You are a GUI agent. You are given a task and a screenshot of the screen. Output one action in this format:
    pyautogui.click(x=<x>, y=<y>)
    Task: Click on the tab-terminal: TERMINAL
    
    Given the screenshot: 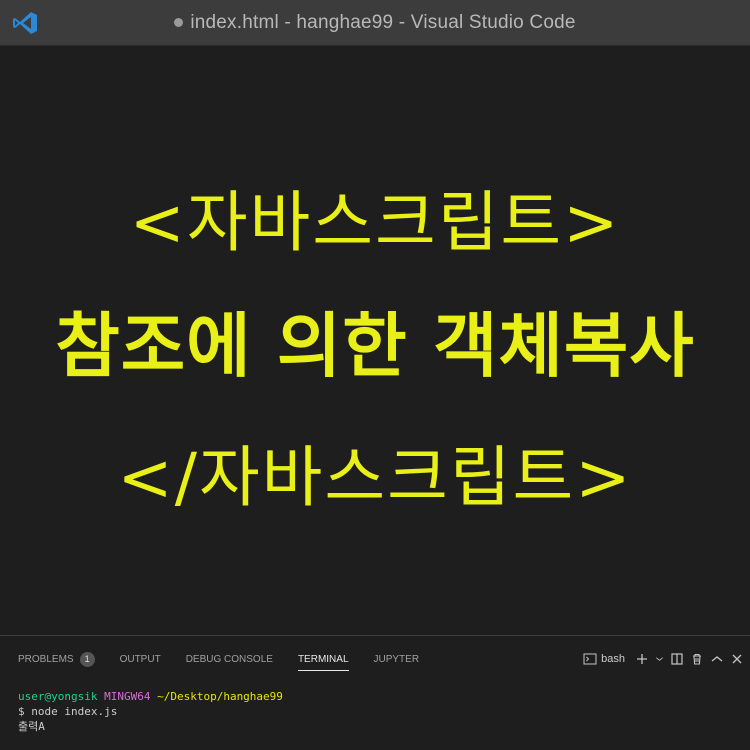 What is the action you would take?
    pyautogui.click(x=323, y=659)
    